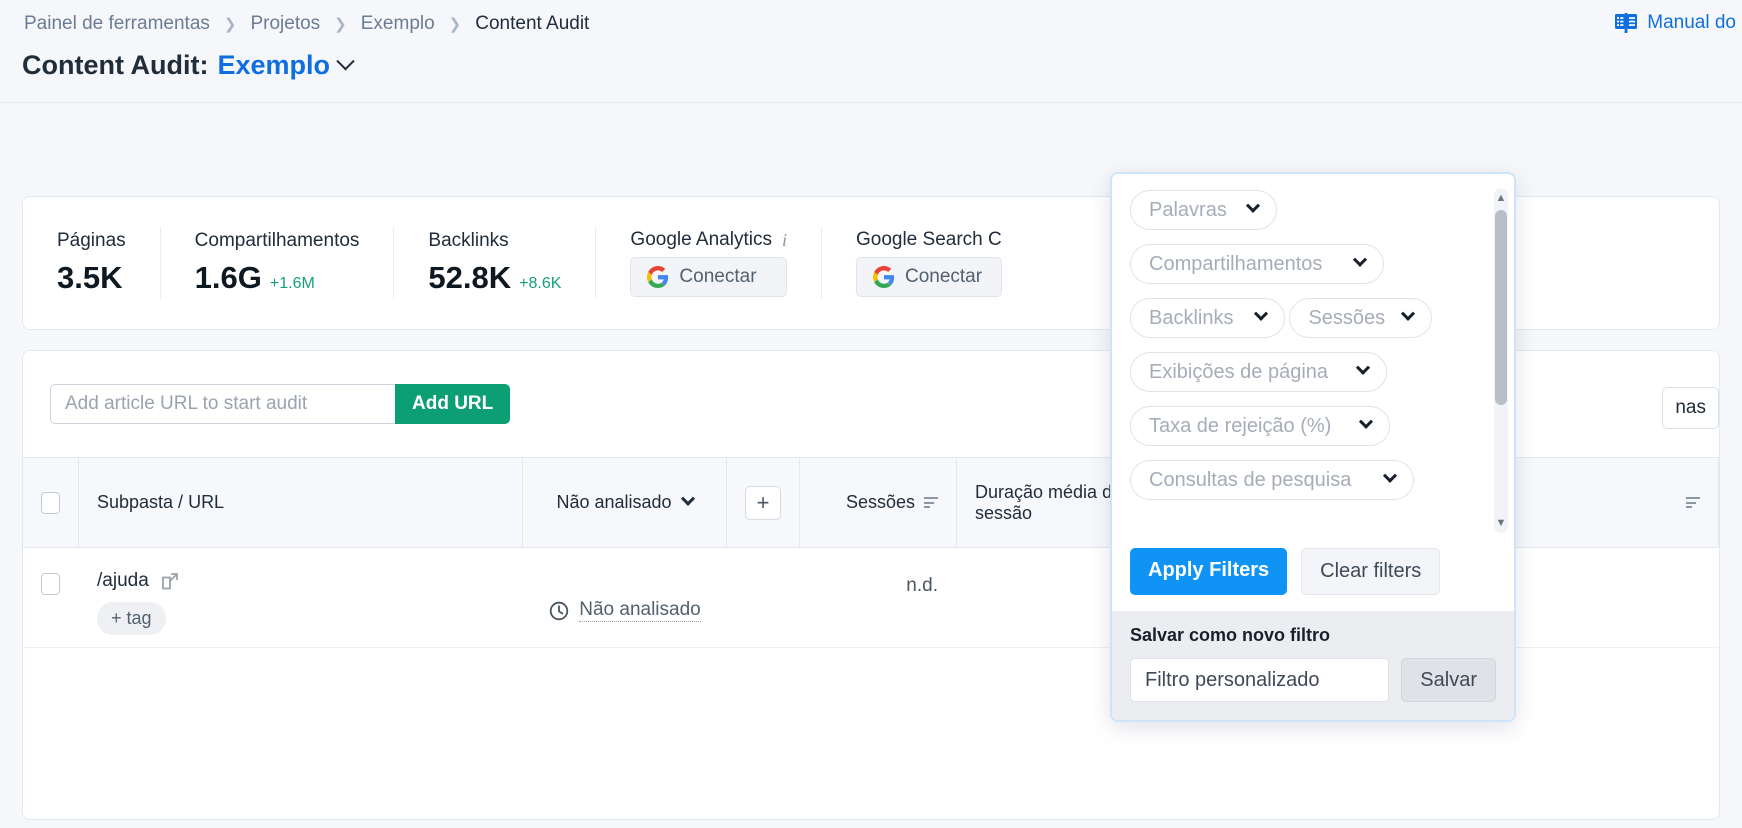  I want to click on cell-subpasta-url: /ajuda + tag, so click(301, 597).